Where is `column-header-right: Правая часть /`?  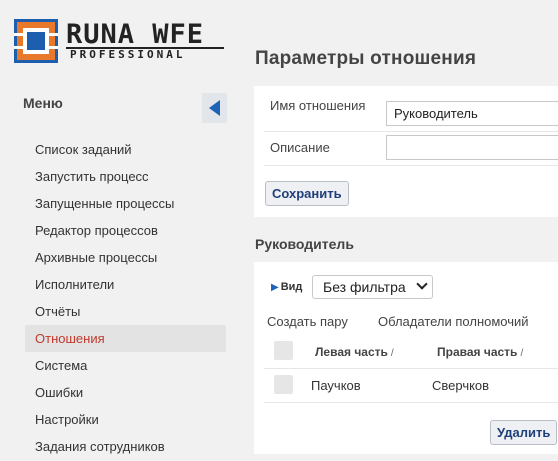 column-header-right: Правая часть / is located at coordinates (480, 352).